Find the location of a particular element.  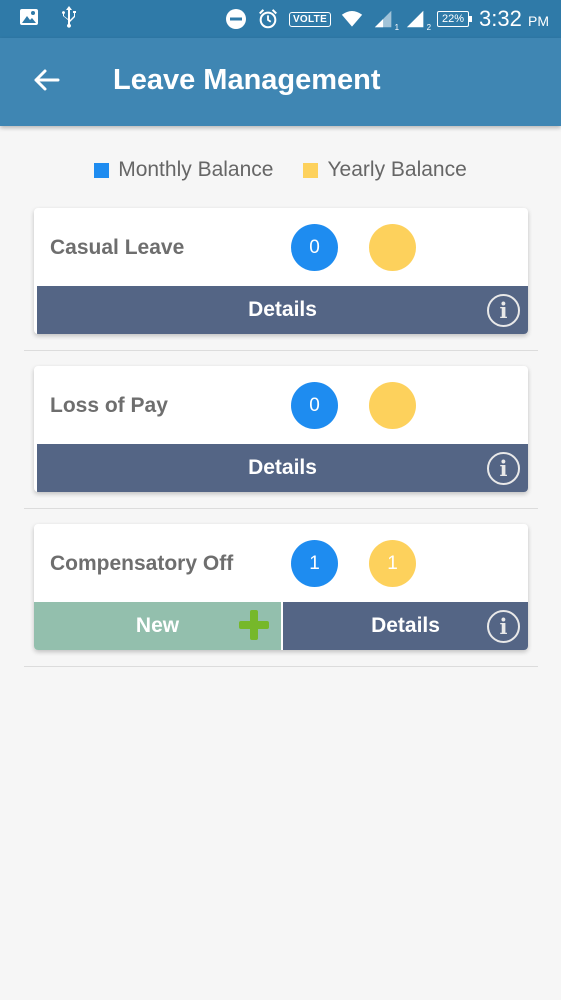

legend-yearly: Yearly Balance is located at coordinates (385, 170).